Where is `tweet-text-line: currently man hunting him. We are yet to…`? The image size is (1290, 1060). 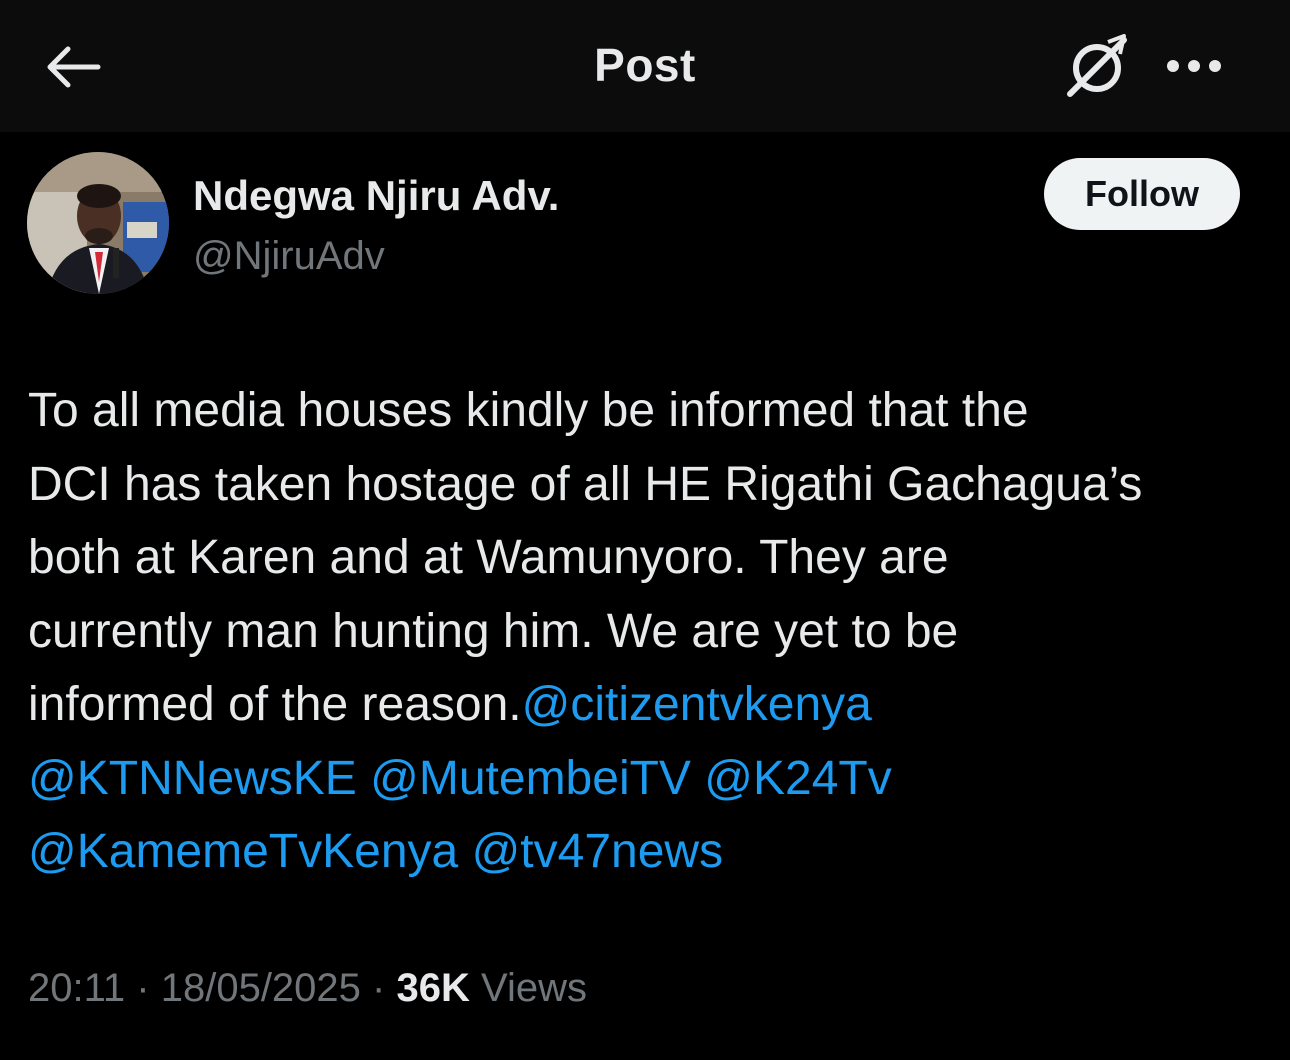 tweet-text-line: currently man hunting him. We are yet to… is located at coordinates (493, 631).